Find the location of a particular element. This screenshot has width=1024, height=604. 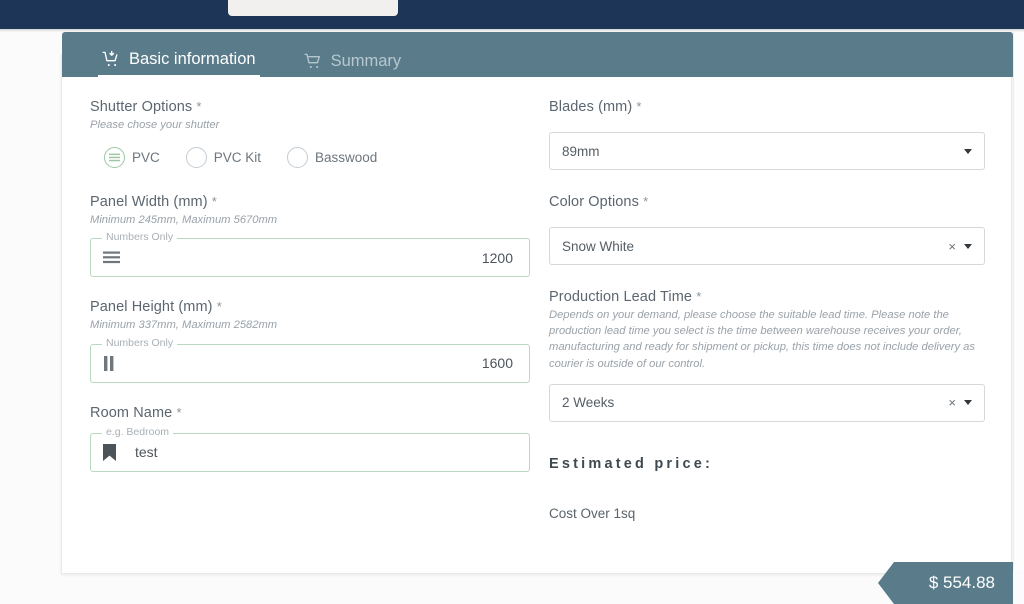

shutter-options-required: * is located at coordinates (199, 106).